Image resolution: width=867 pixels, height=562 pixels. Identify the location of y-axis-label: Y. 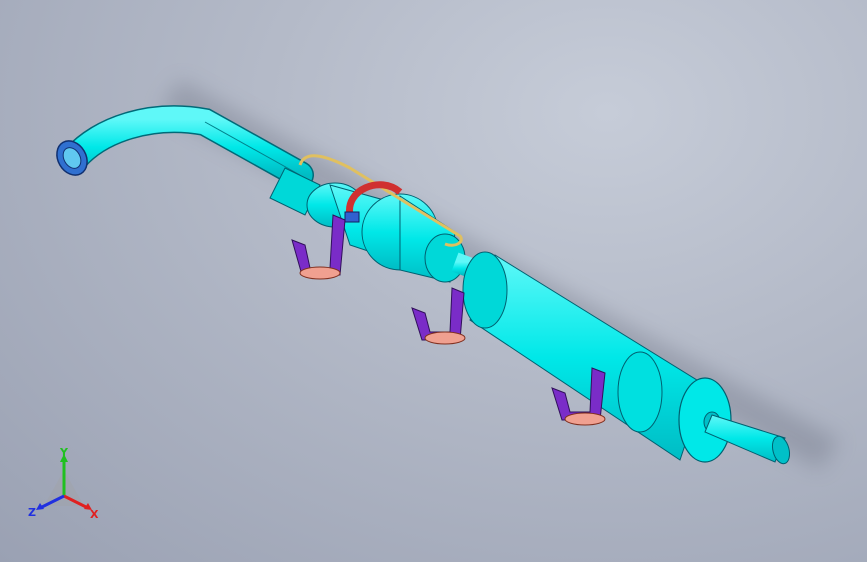
(64, 453).